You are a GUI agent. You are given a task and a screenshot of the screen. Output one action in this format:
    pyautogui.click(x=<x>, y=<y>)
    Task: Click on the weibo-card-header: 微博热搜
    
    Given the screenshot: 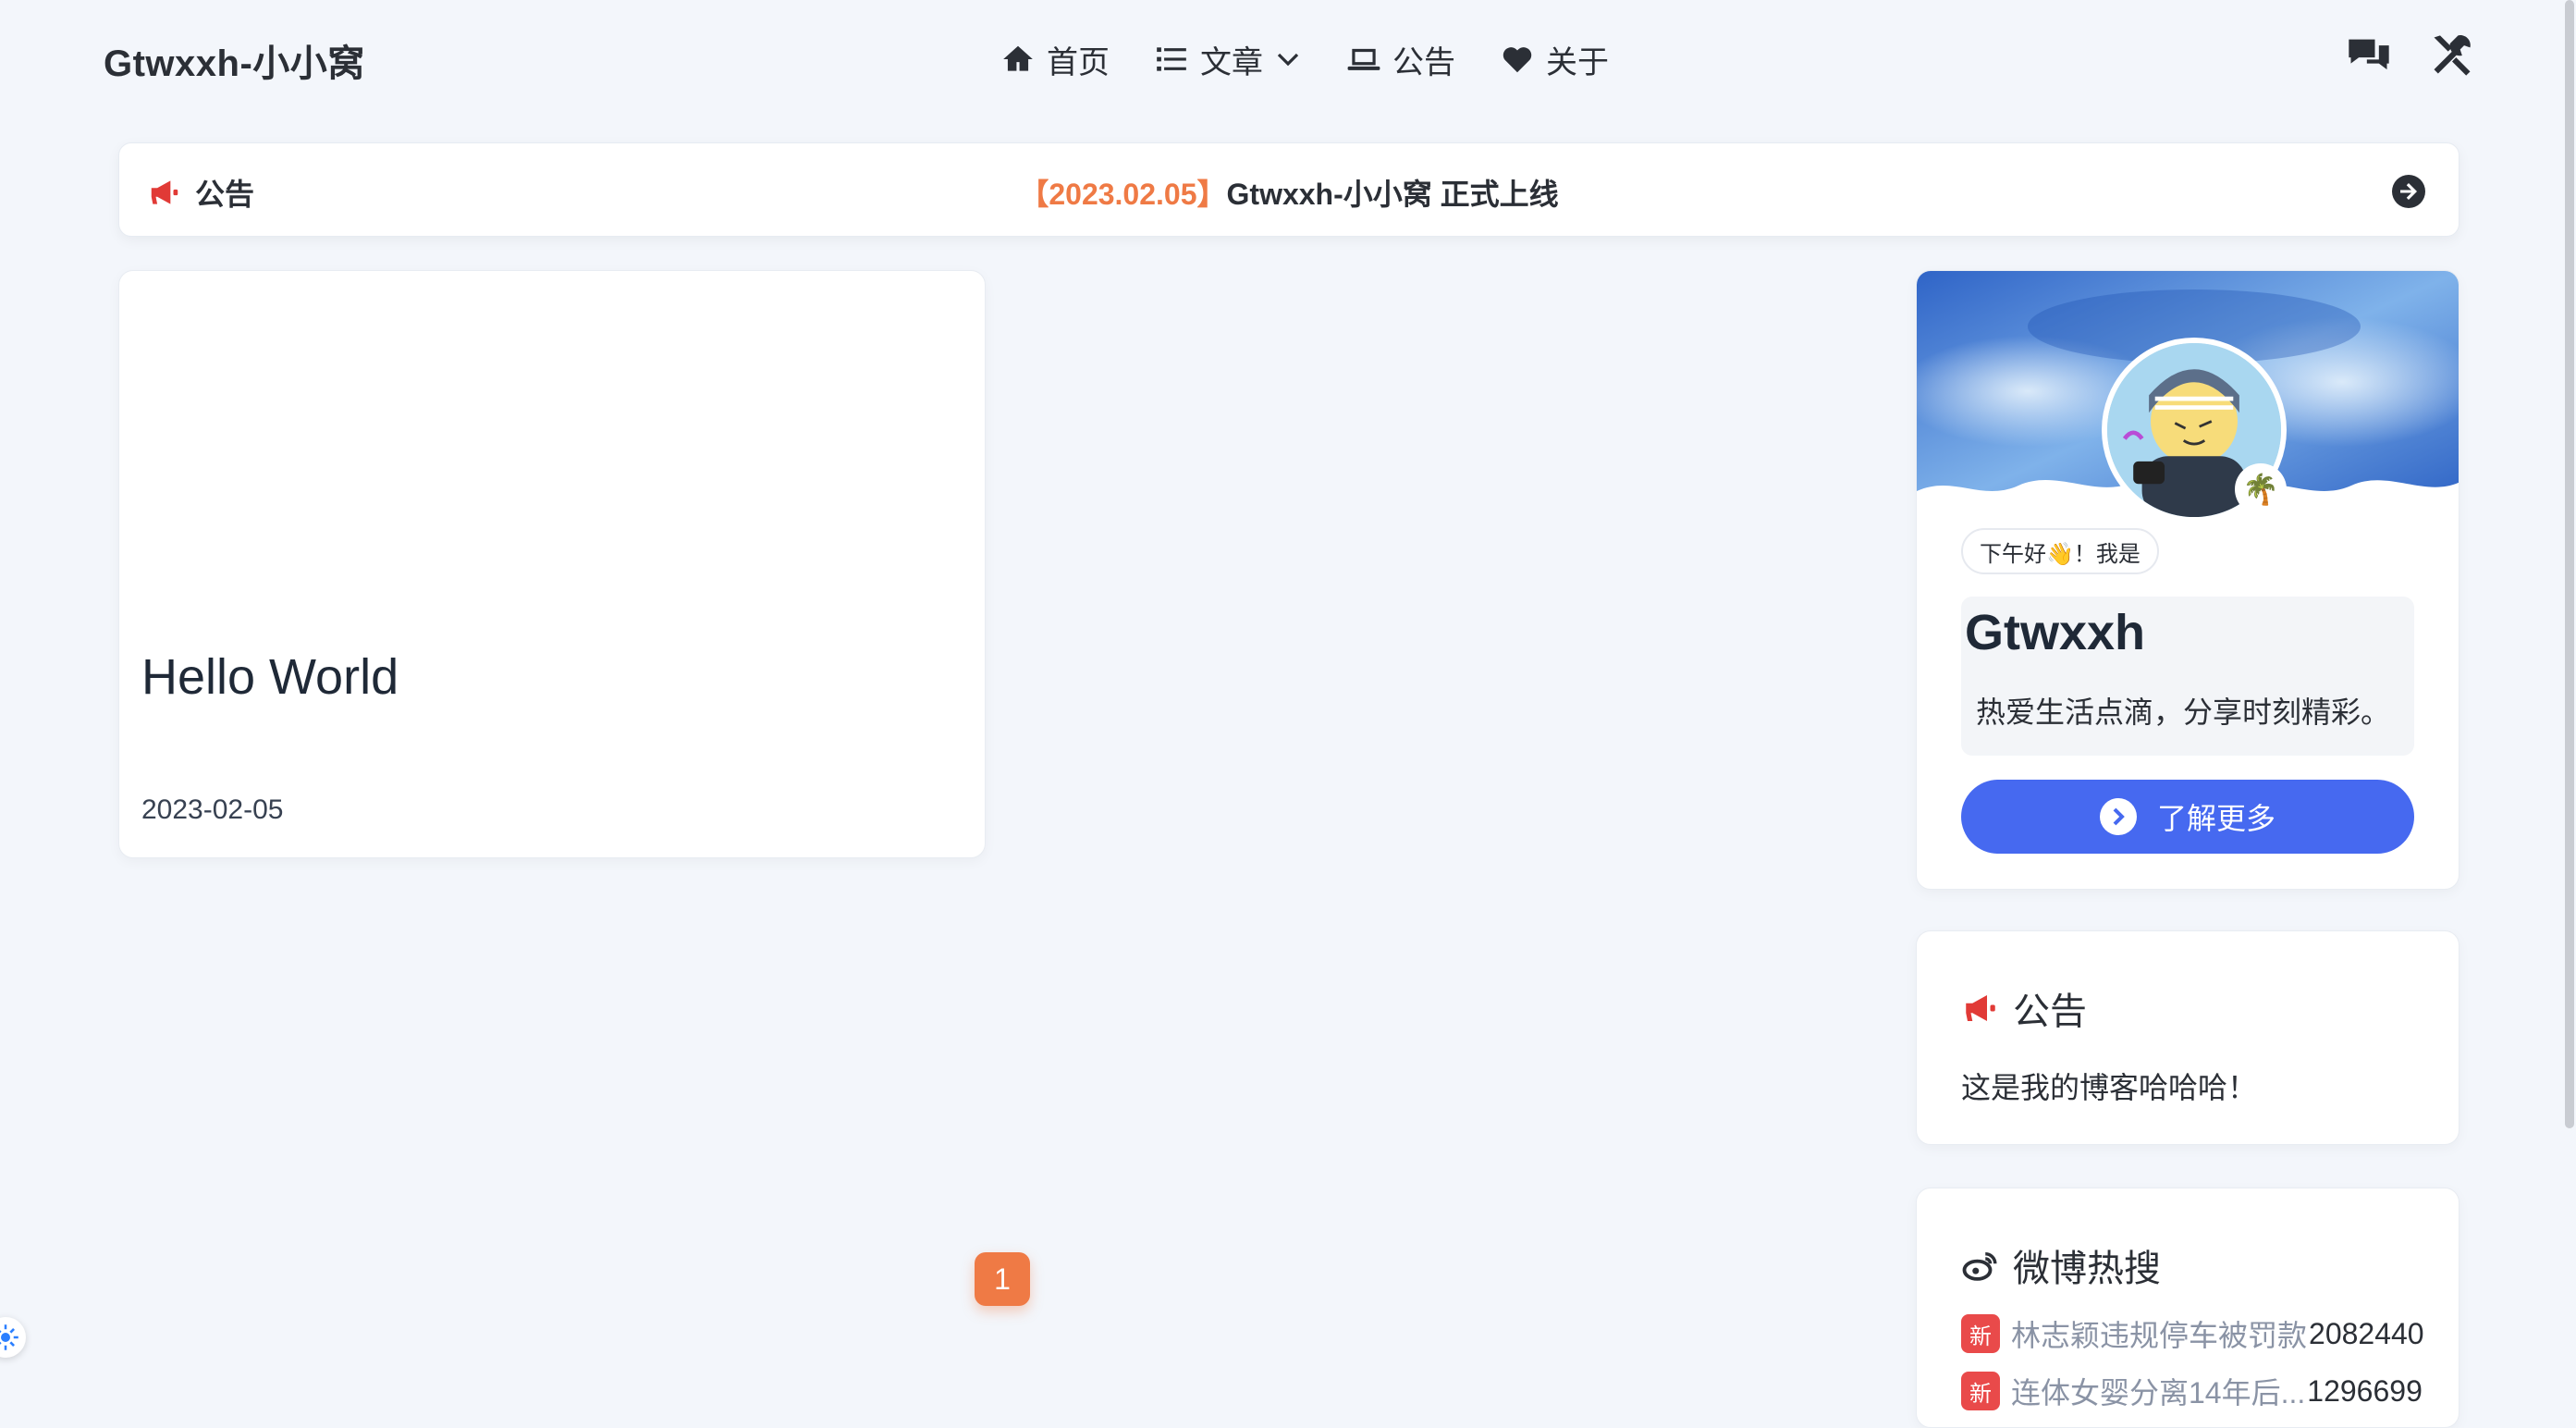 What is the action you would take?
    pyautogui.click(x=2061, y=1265)
    